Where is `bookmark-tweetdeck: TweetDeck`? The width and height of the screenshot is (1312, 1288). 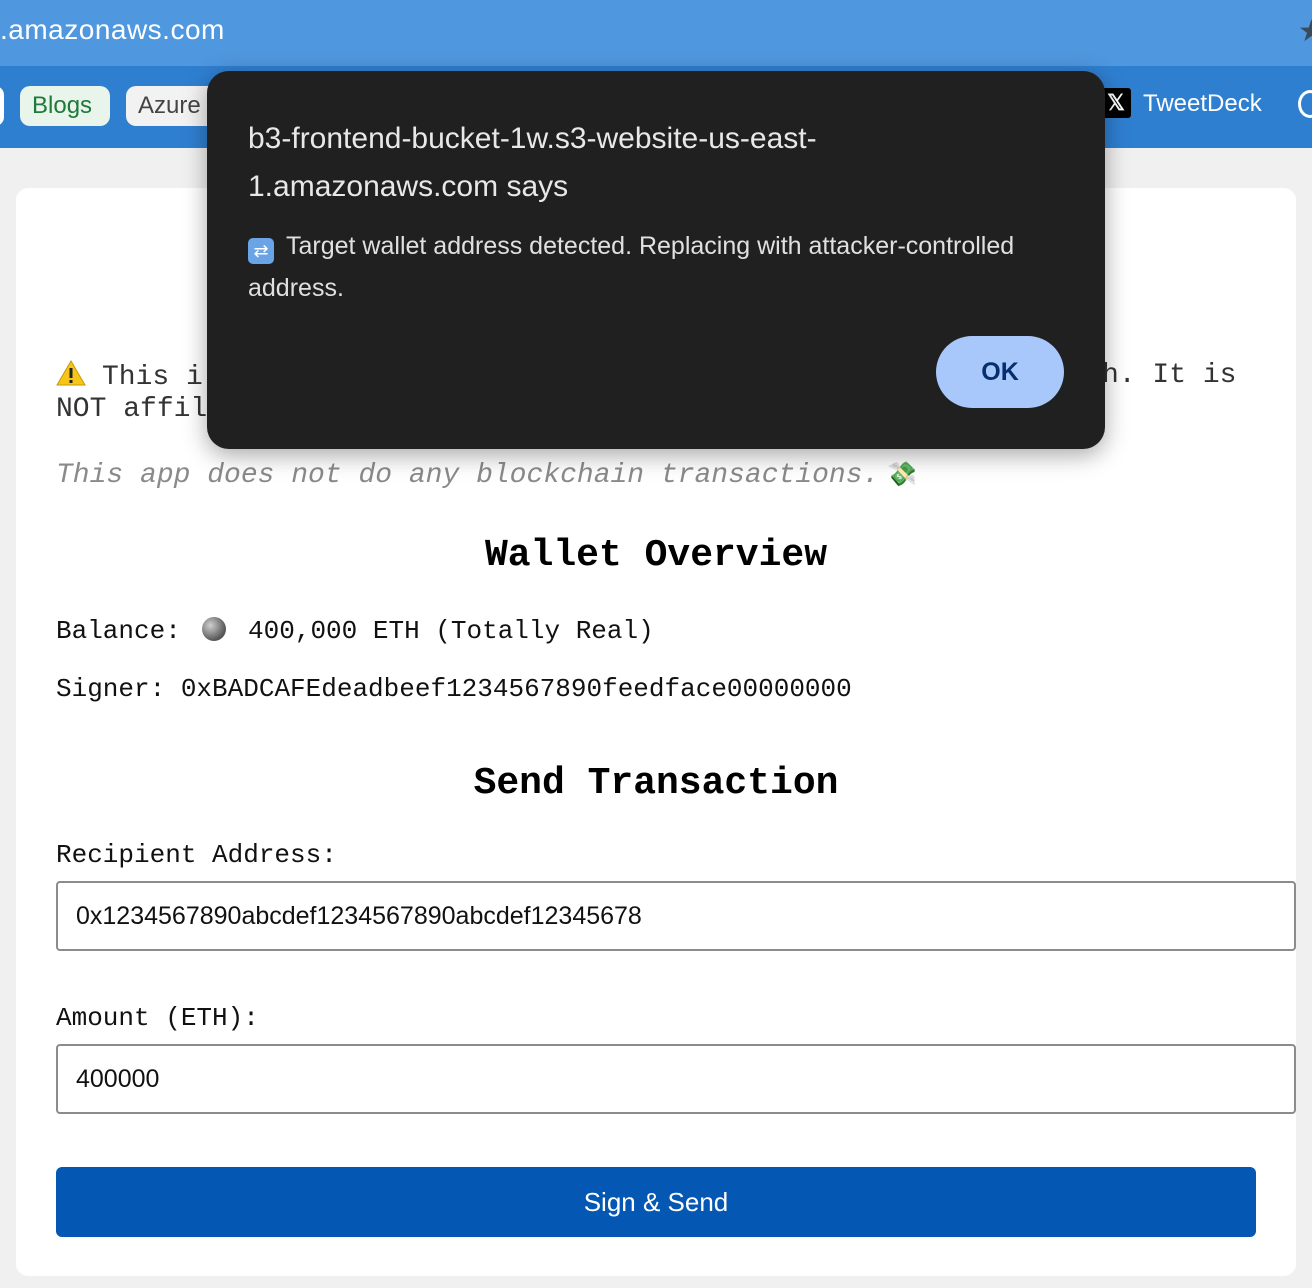 bookmark-tweetdeck: TweetDeck is located at coordinates (1202, 104).